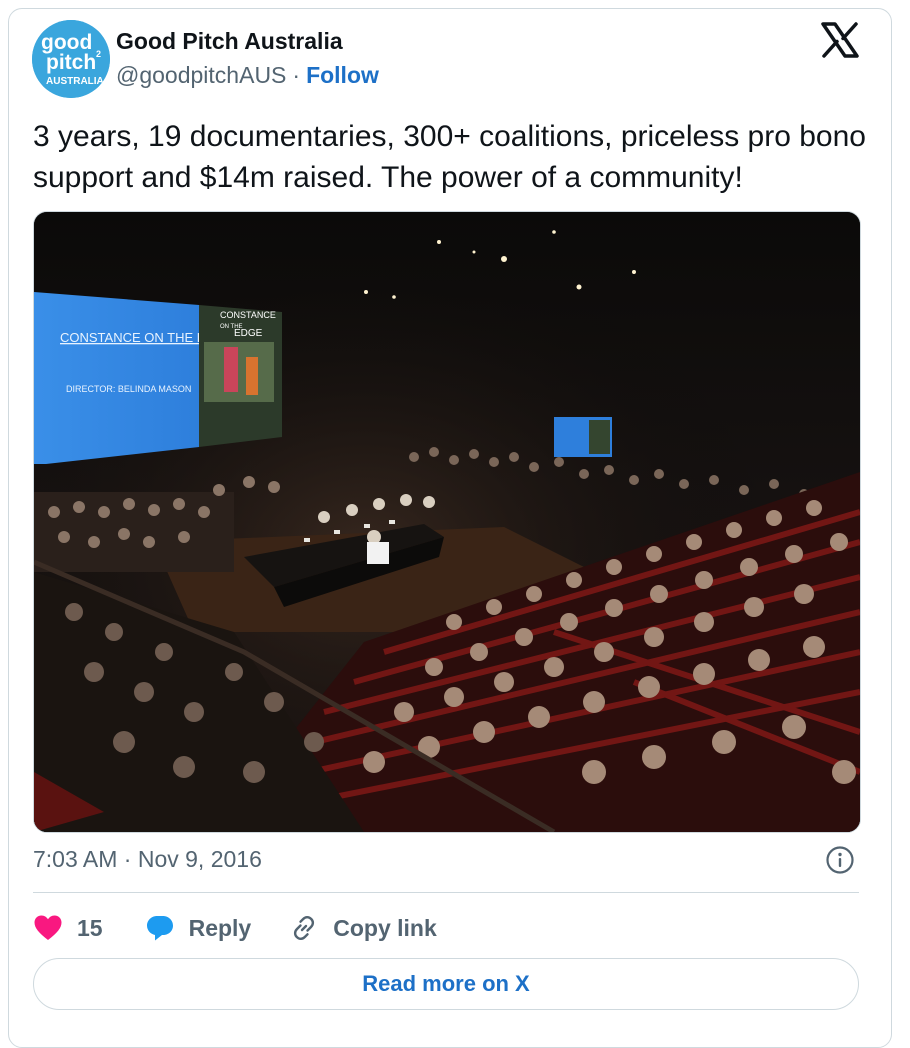 The width and height of the screenshot is (910, 1048). Describe the element at coordinates (159, 928) in the screenshot. I see `reply-bubble-icon` at that location.